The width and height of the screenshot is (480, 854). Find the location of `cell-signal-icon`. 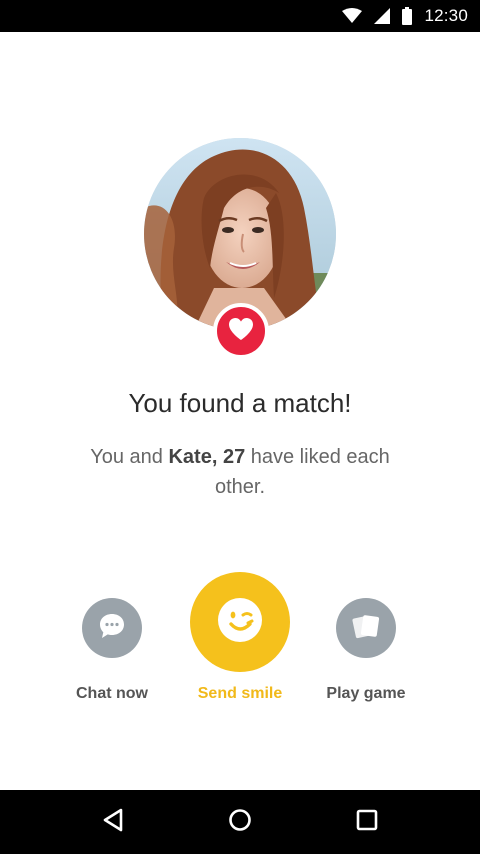

cell-signal-icon is located at coordinates (382, 16).